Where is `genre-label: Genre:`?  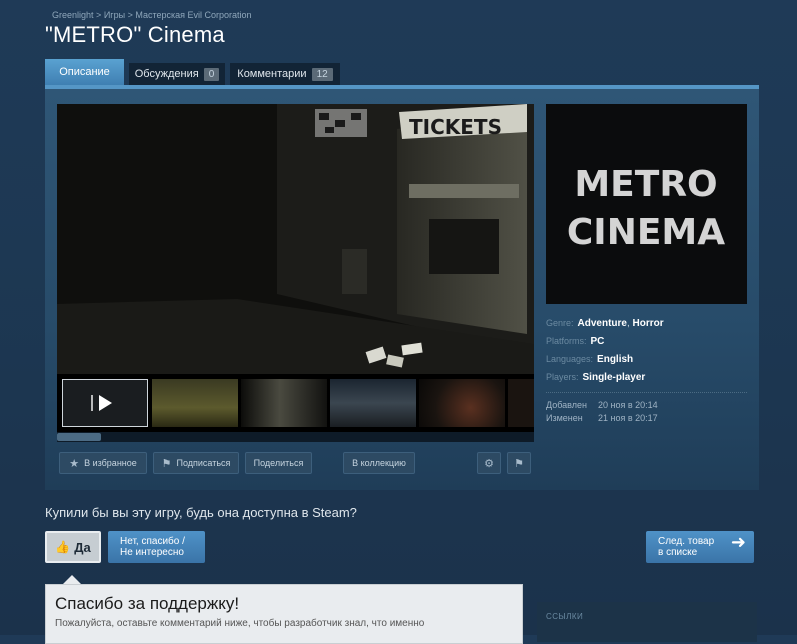
genre-label: Genre: is located at coordinates (560, 323).